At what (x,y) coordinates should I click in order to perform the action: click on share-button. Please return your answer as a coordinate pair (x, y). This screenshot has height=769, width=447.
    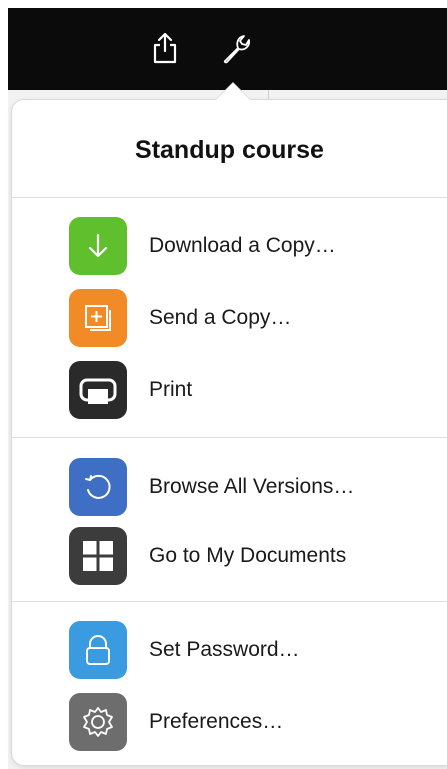
    Looking at the image, I should click on (165, 48).